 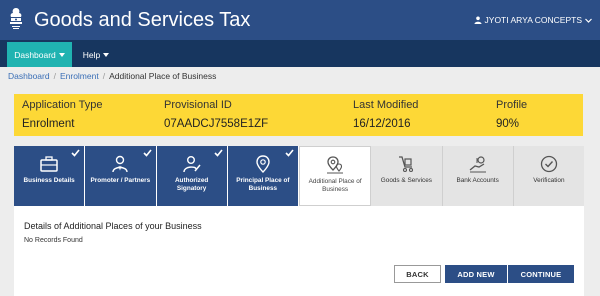 What do you see at coordinates (263, 164) in the screenshot?
I see `location-pin-icon` at bounding box center [263, 164].